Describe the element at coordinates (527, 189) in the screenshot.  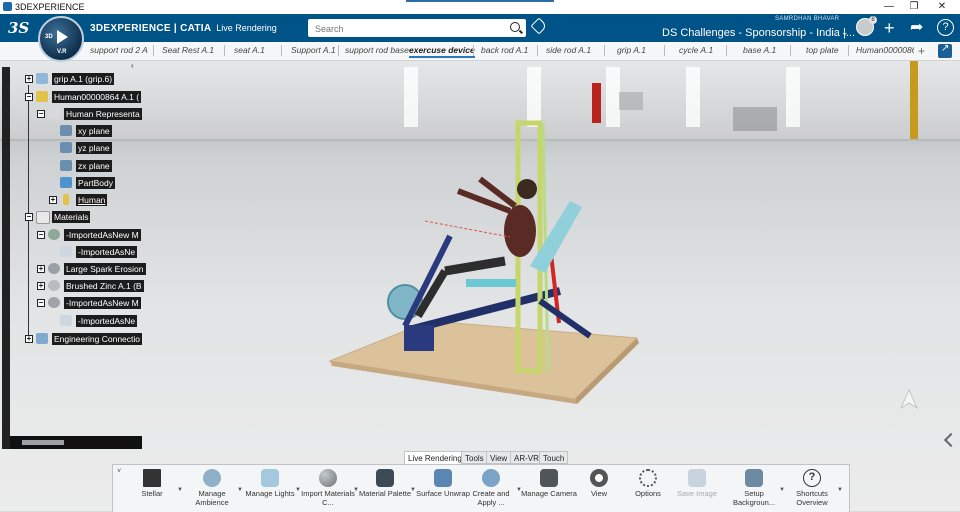
I see `human-head` at that location.